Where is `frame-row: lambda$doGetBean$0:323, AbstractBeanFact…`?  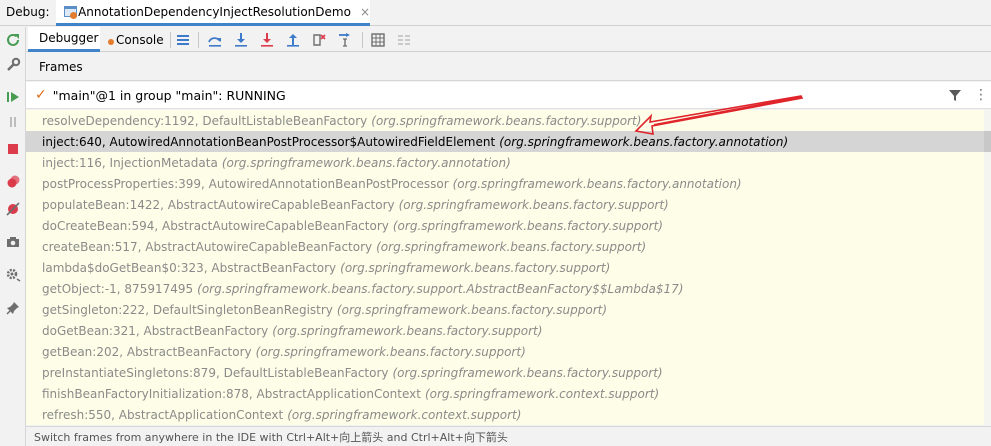 frame-row: lambda$doGetBean$0:323, AbstractBeanFact… is located at coordinates (505, 267).